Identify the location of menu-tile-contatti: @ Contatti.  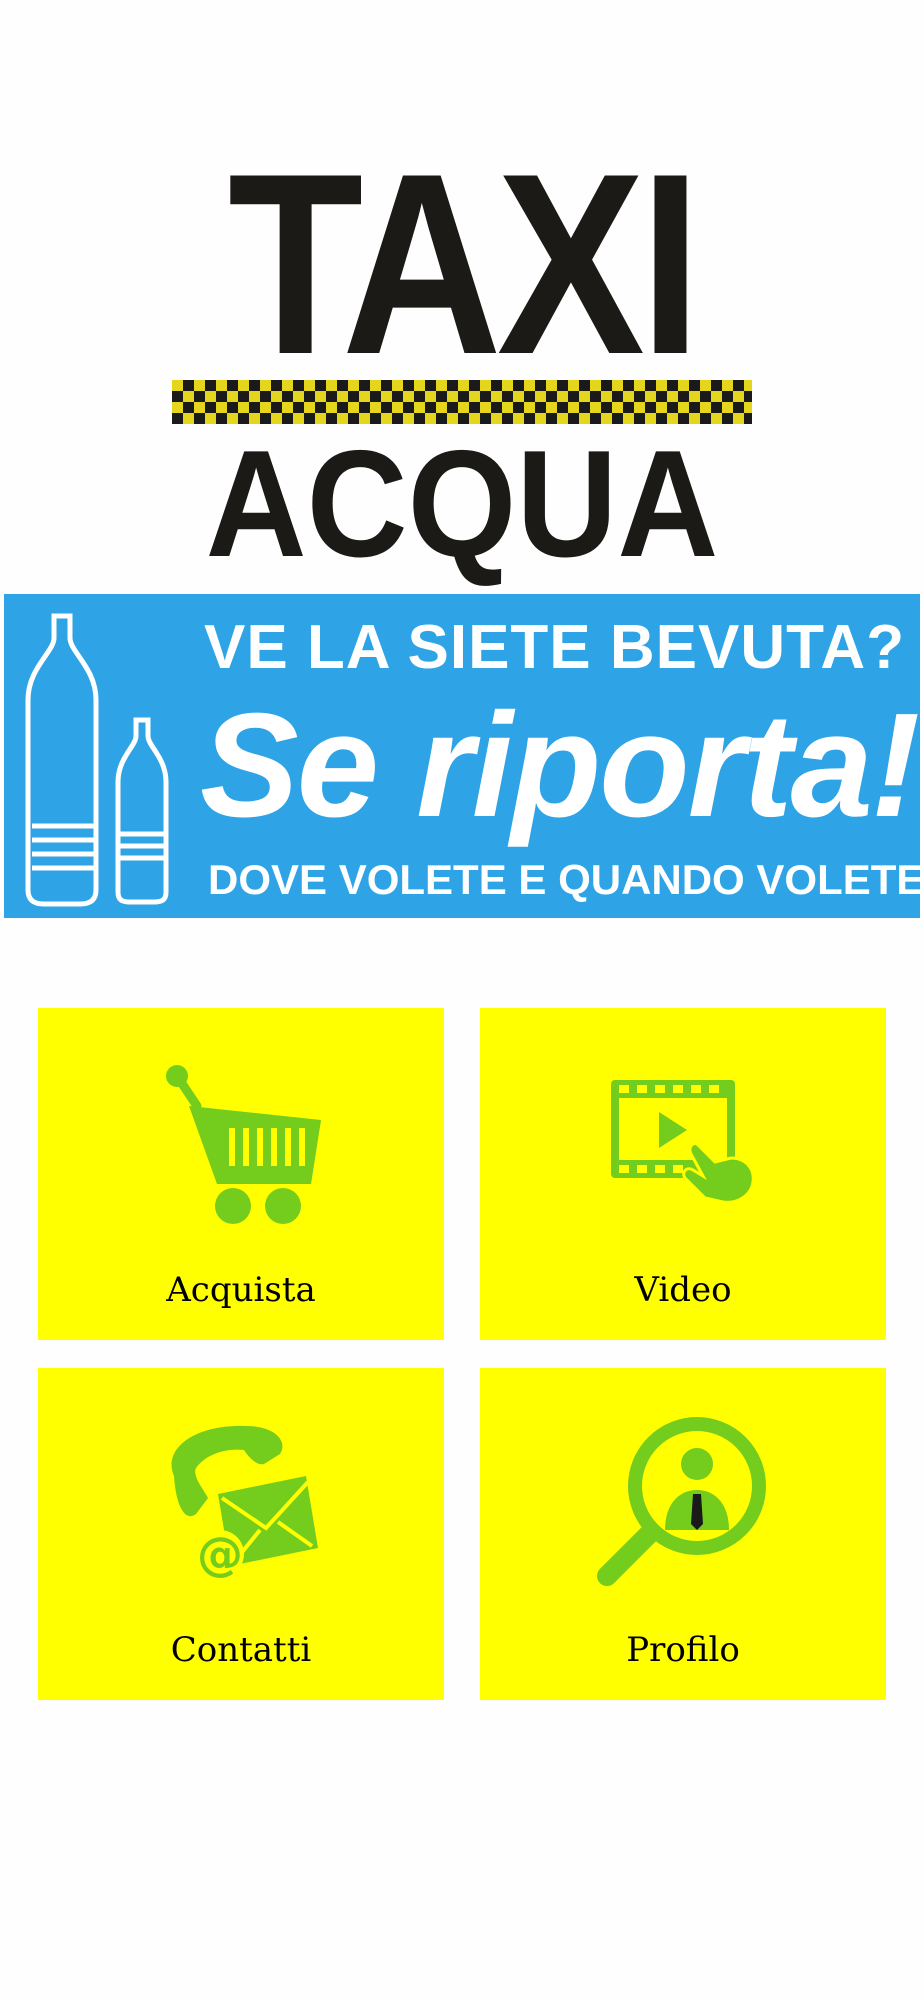
(241, 1534).